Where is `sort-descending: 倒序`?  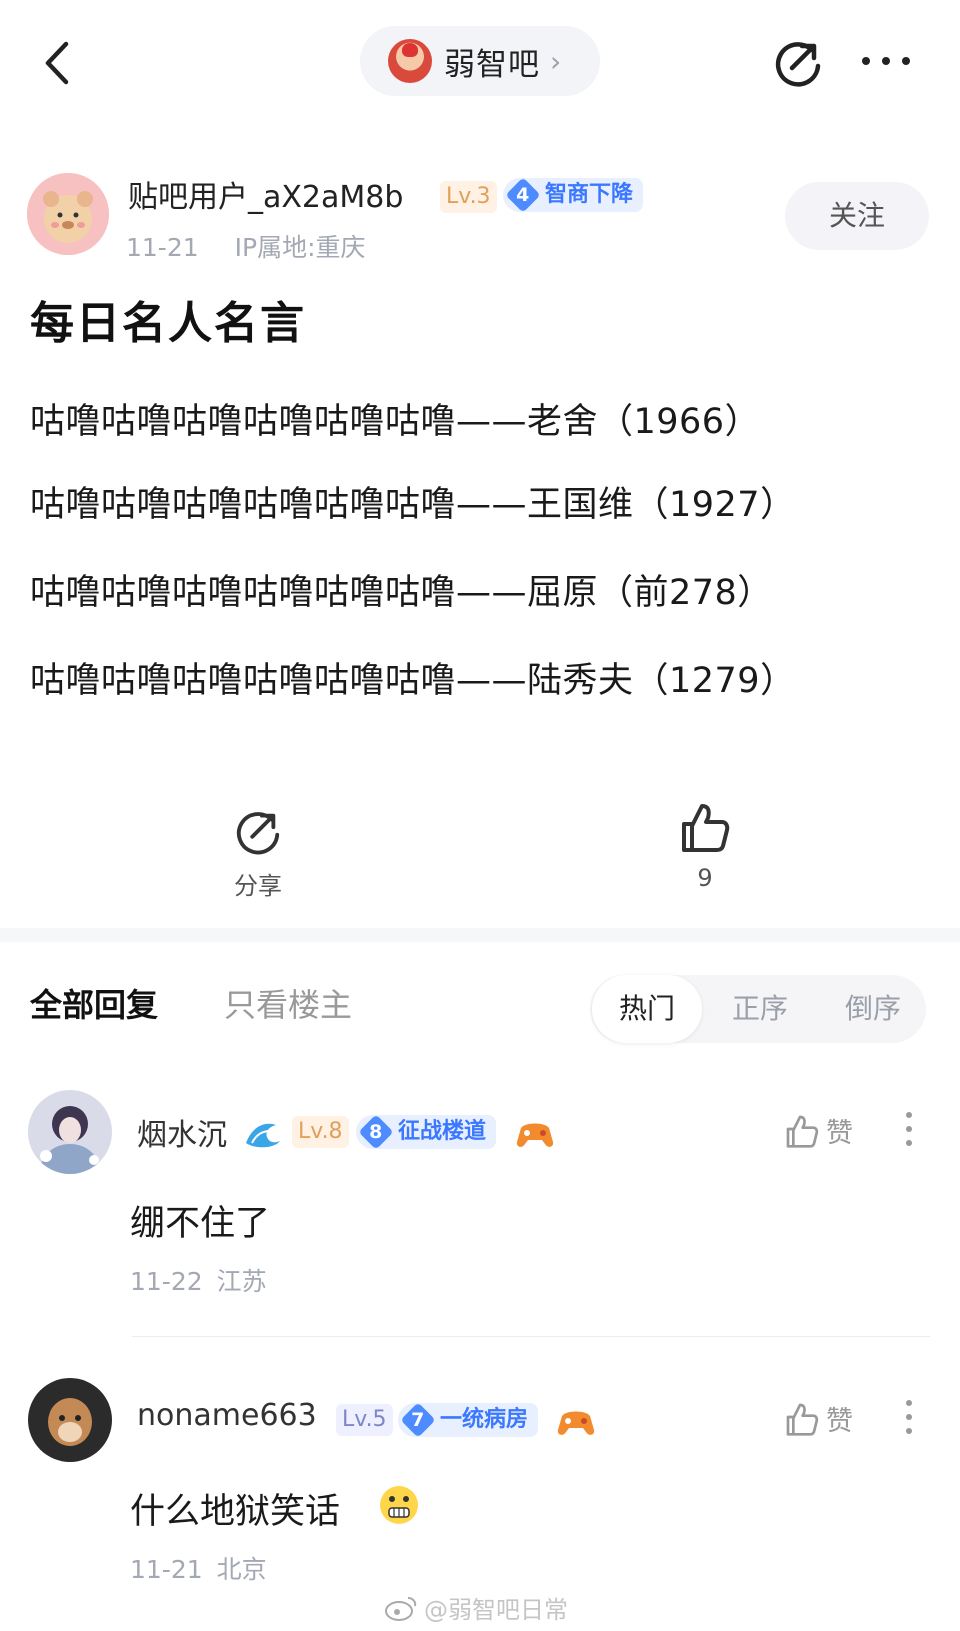 sort-descending: 倒序 is located at coordinates (873, 1009).